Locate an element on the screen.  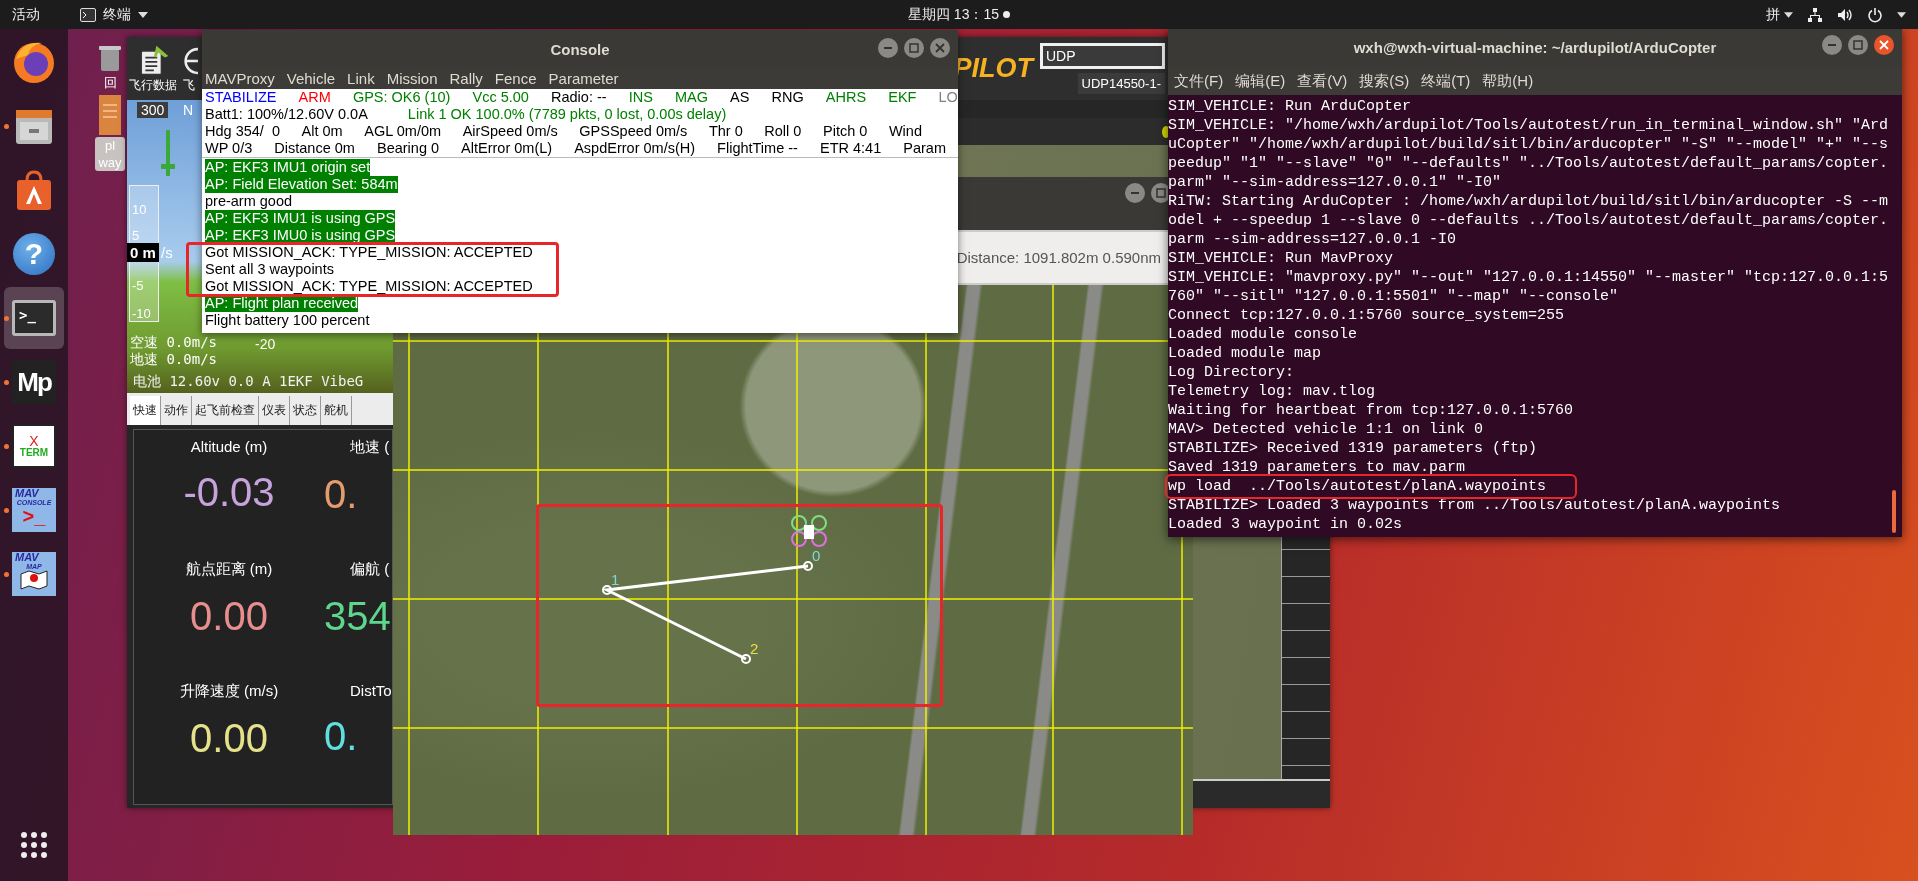
status-field: Thr 0 is located at coordinates (725, 131).